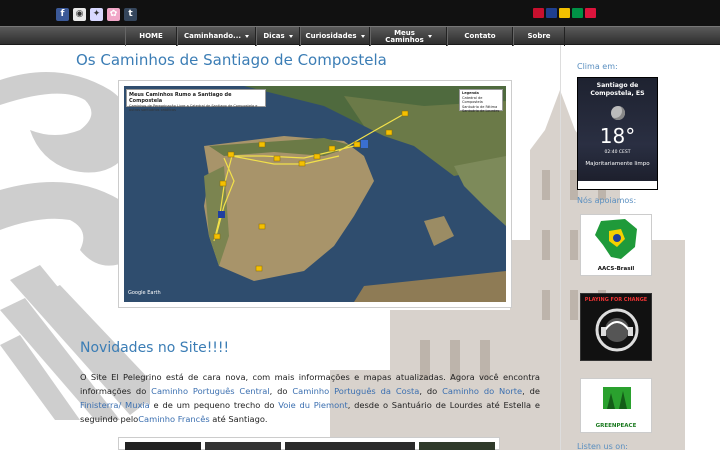 The width and height of the screenshot is (720, 450). What do you see at coordinates (274, 36) in the screenshot?
I see `nav-label: Dicas` at bounding box center [274, 36].